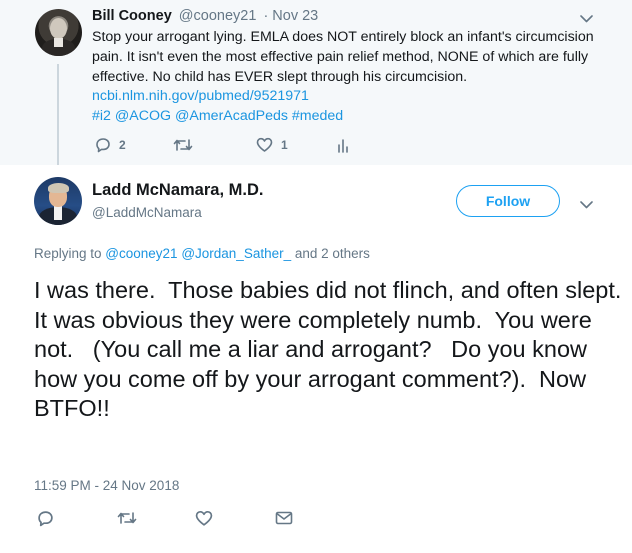  I want to click on tweet-timestamp: 11:59 PM - 24 Nov 2018, so click(106, 485).